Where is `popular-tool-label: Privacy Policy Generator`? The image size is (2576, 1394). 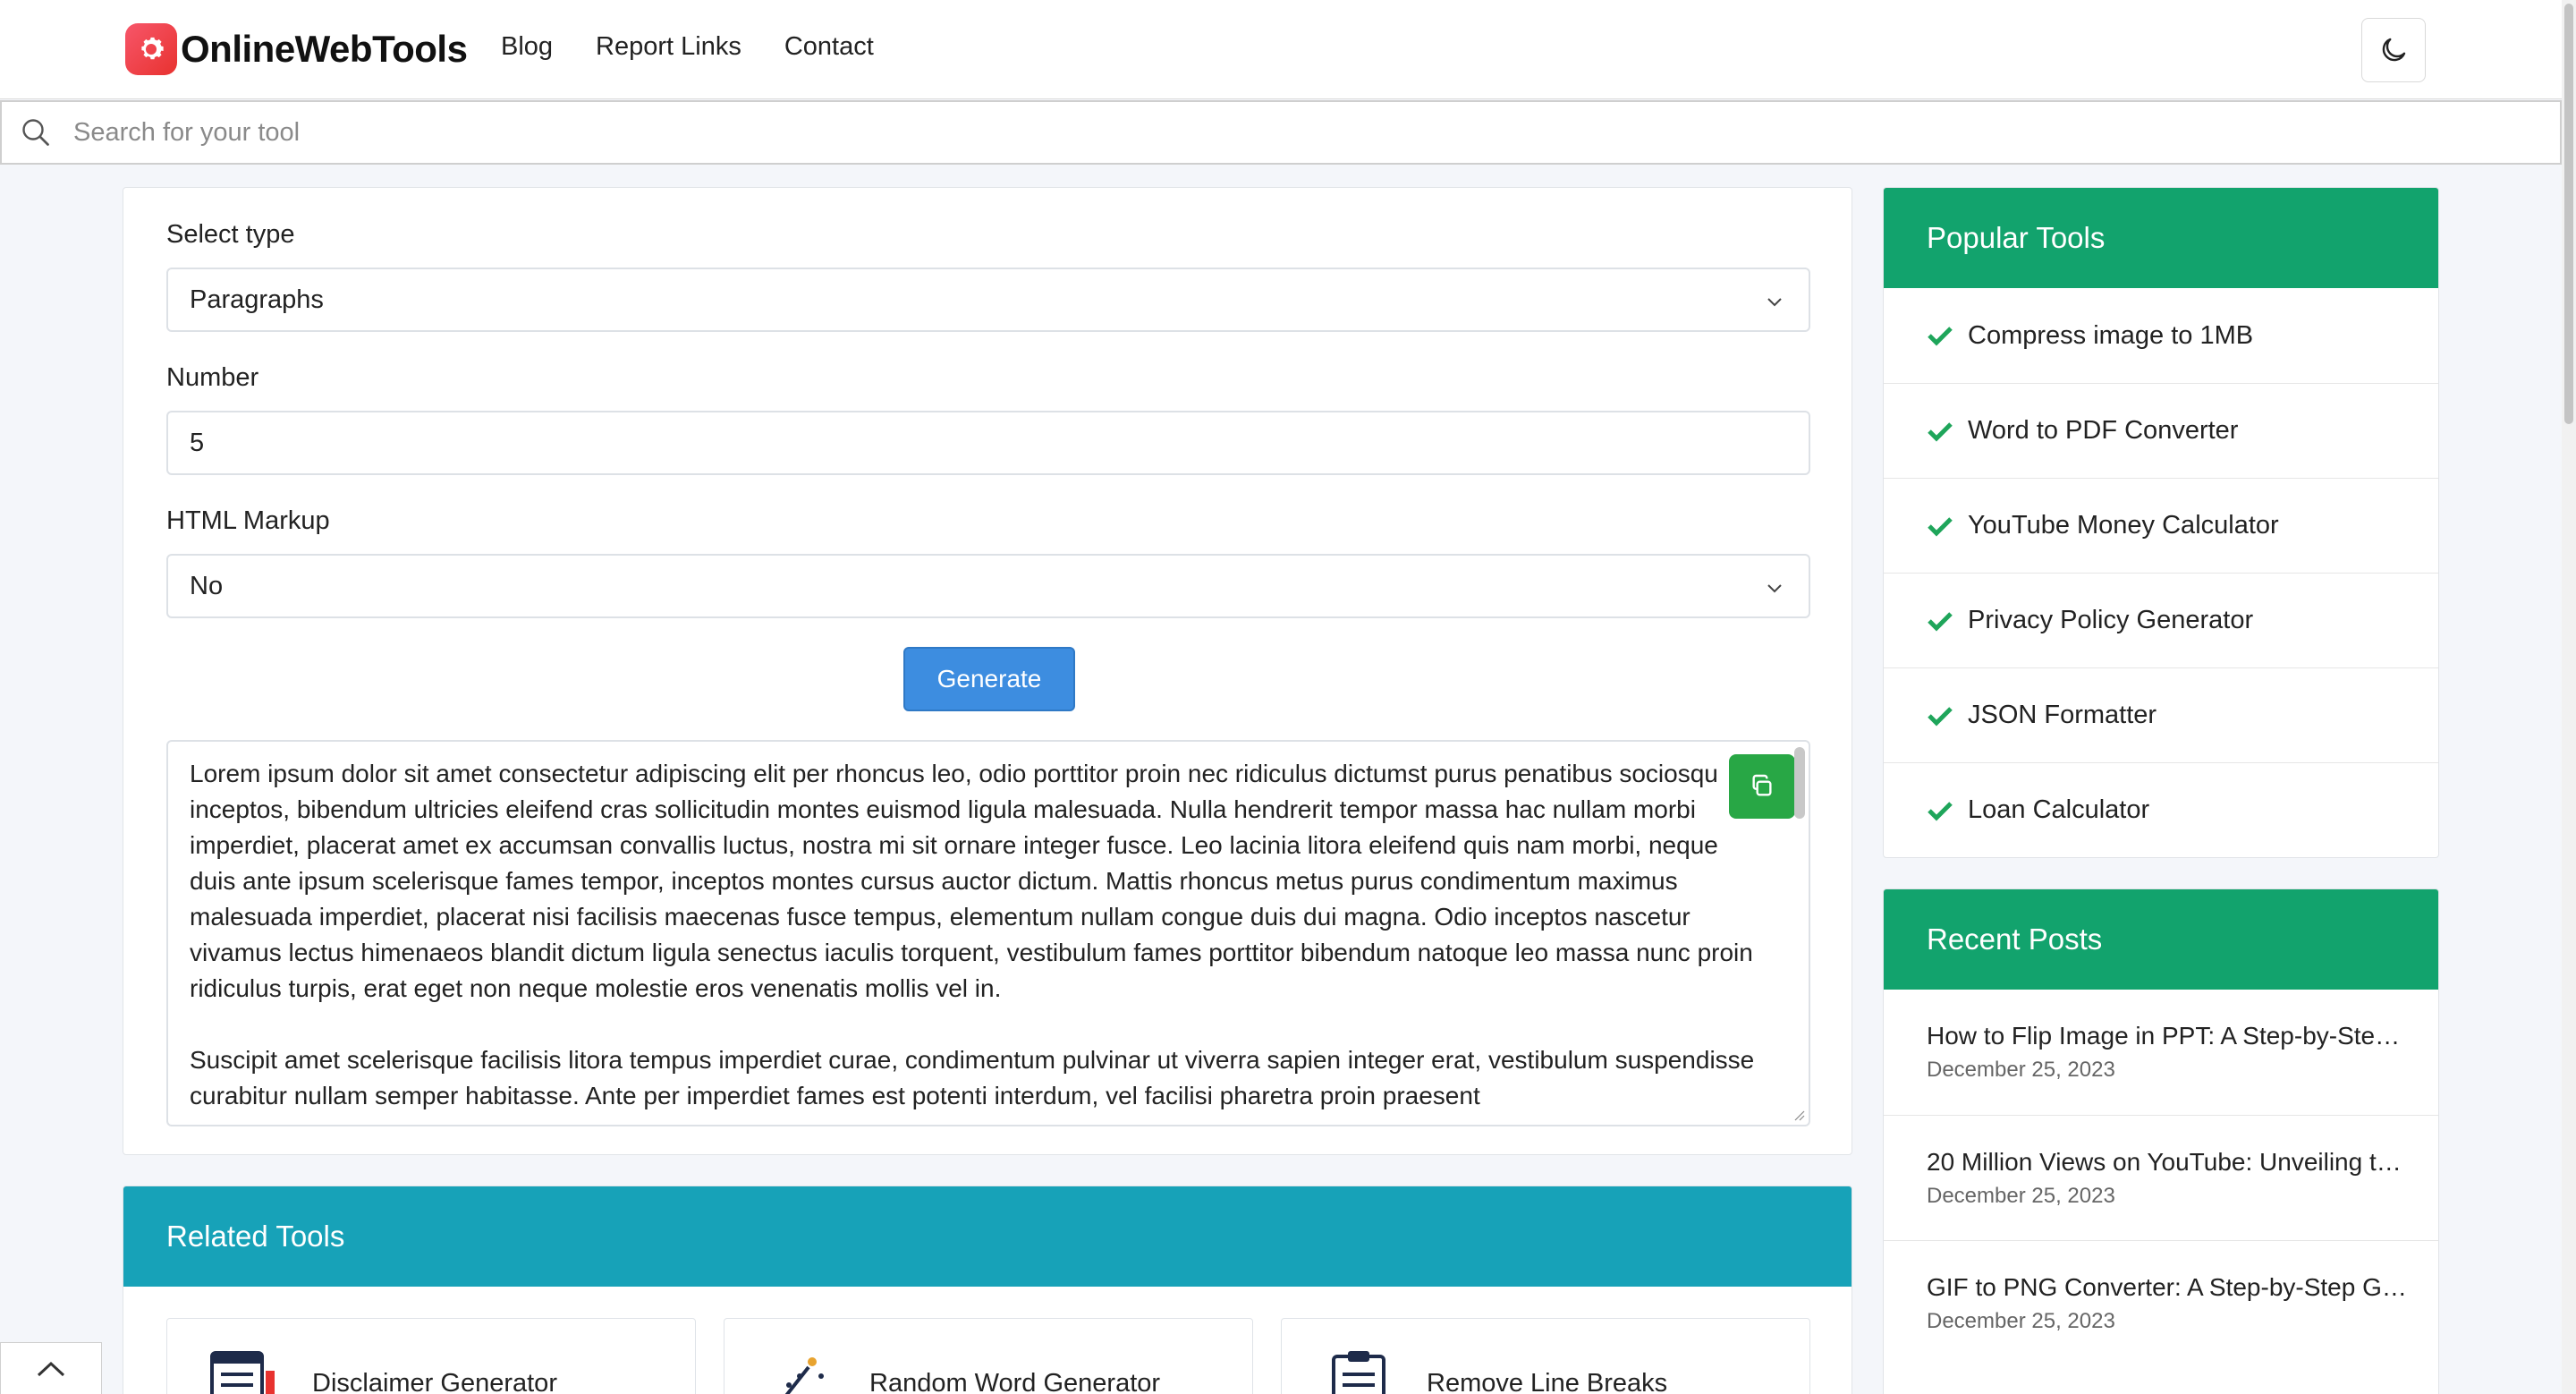 popular-tool-label: Privacy Policy Generator is located at coordinates (2111, 620).